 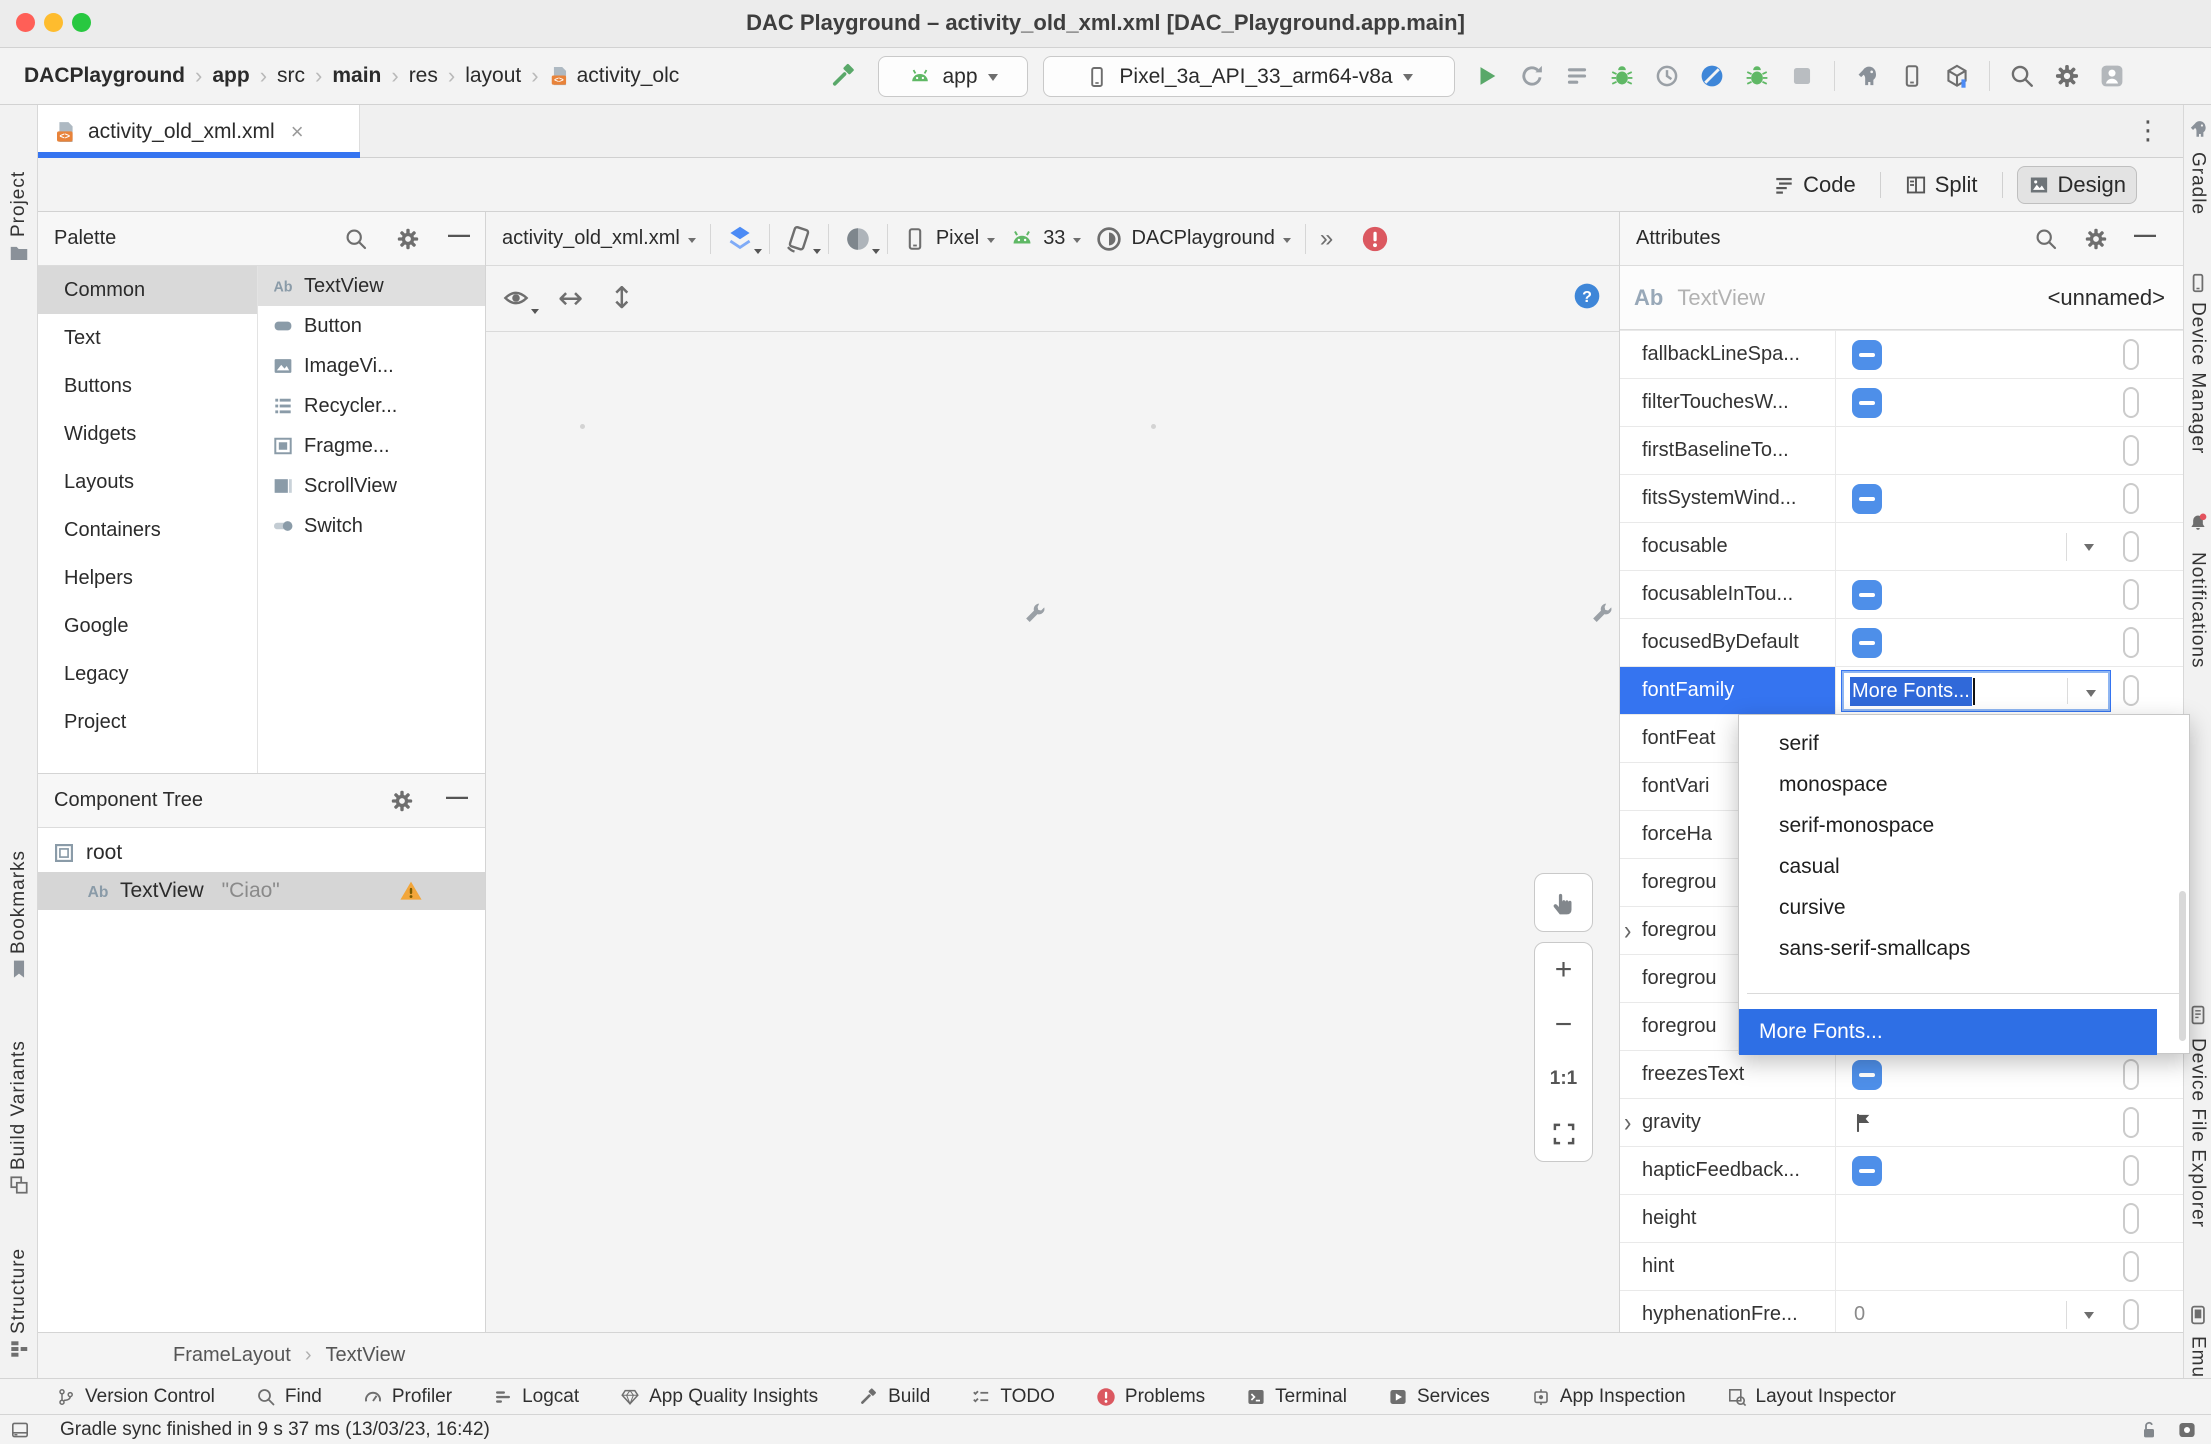 I want to click on dropdown-item-casual: casual, so click(x=1964, y=866).